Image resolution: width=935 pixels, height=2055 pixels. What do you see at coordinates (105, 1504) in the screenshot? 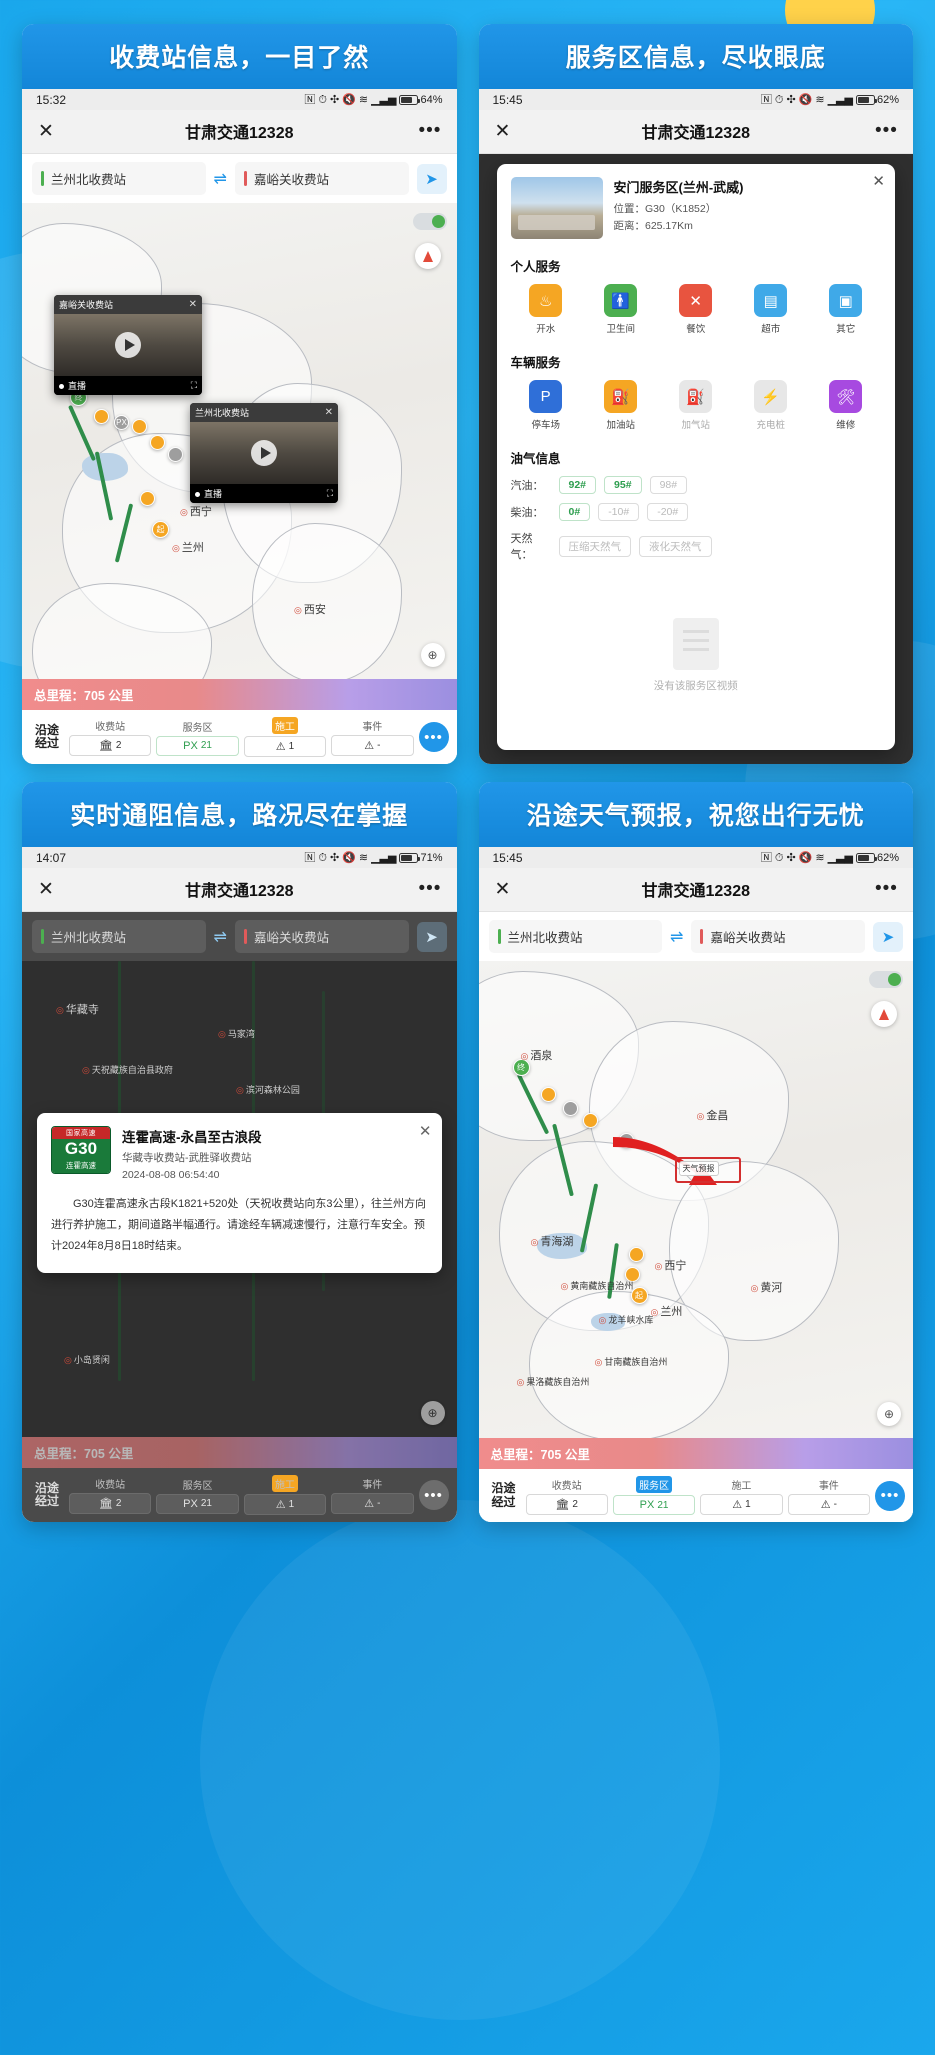
I see `tollgate-icon: 🏛` at bounding box center [105, 1504].